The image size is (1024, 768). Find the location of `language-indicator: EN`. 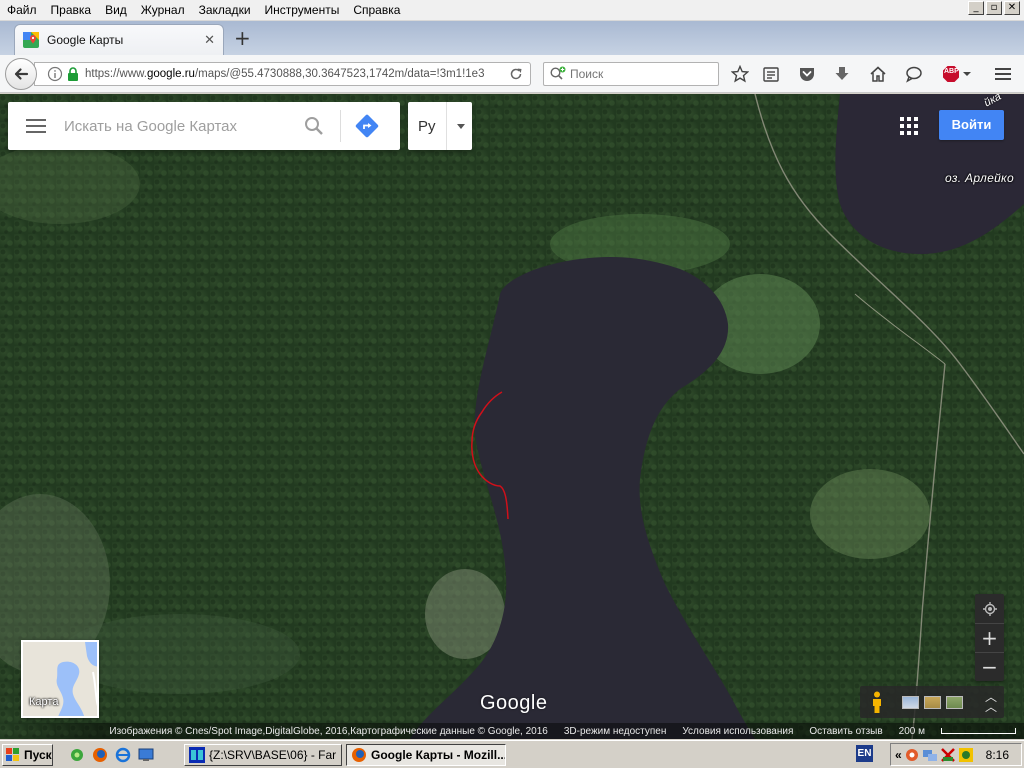

language-indicator: EN is located at coordinates (864, 753).